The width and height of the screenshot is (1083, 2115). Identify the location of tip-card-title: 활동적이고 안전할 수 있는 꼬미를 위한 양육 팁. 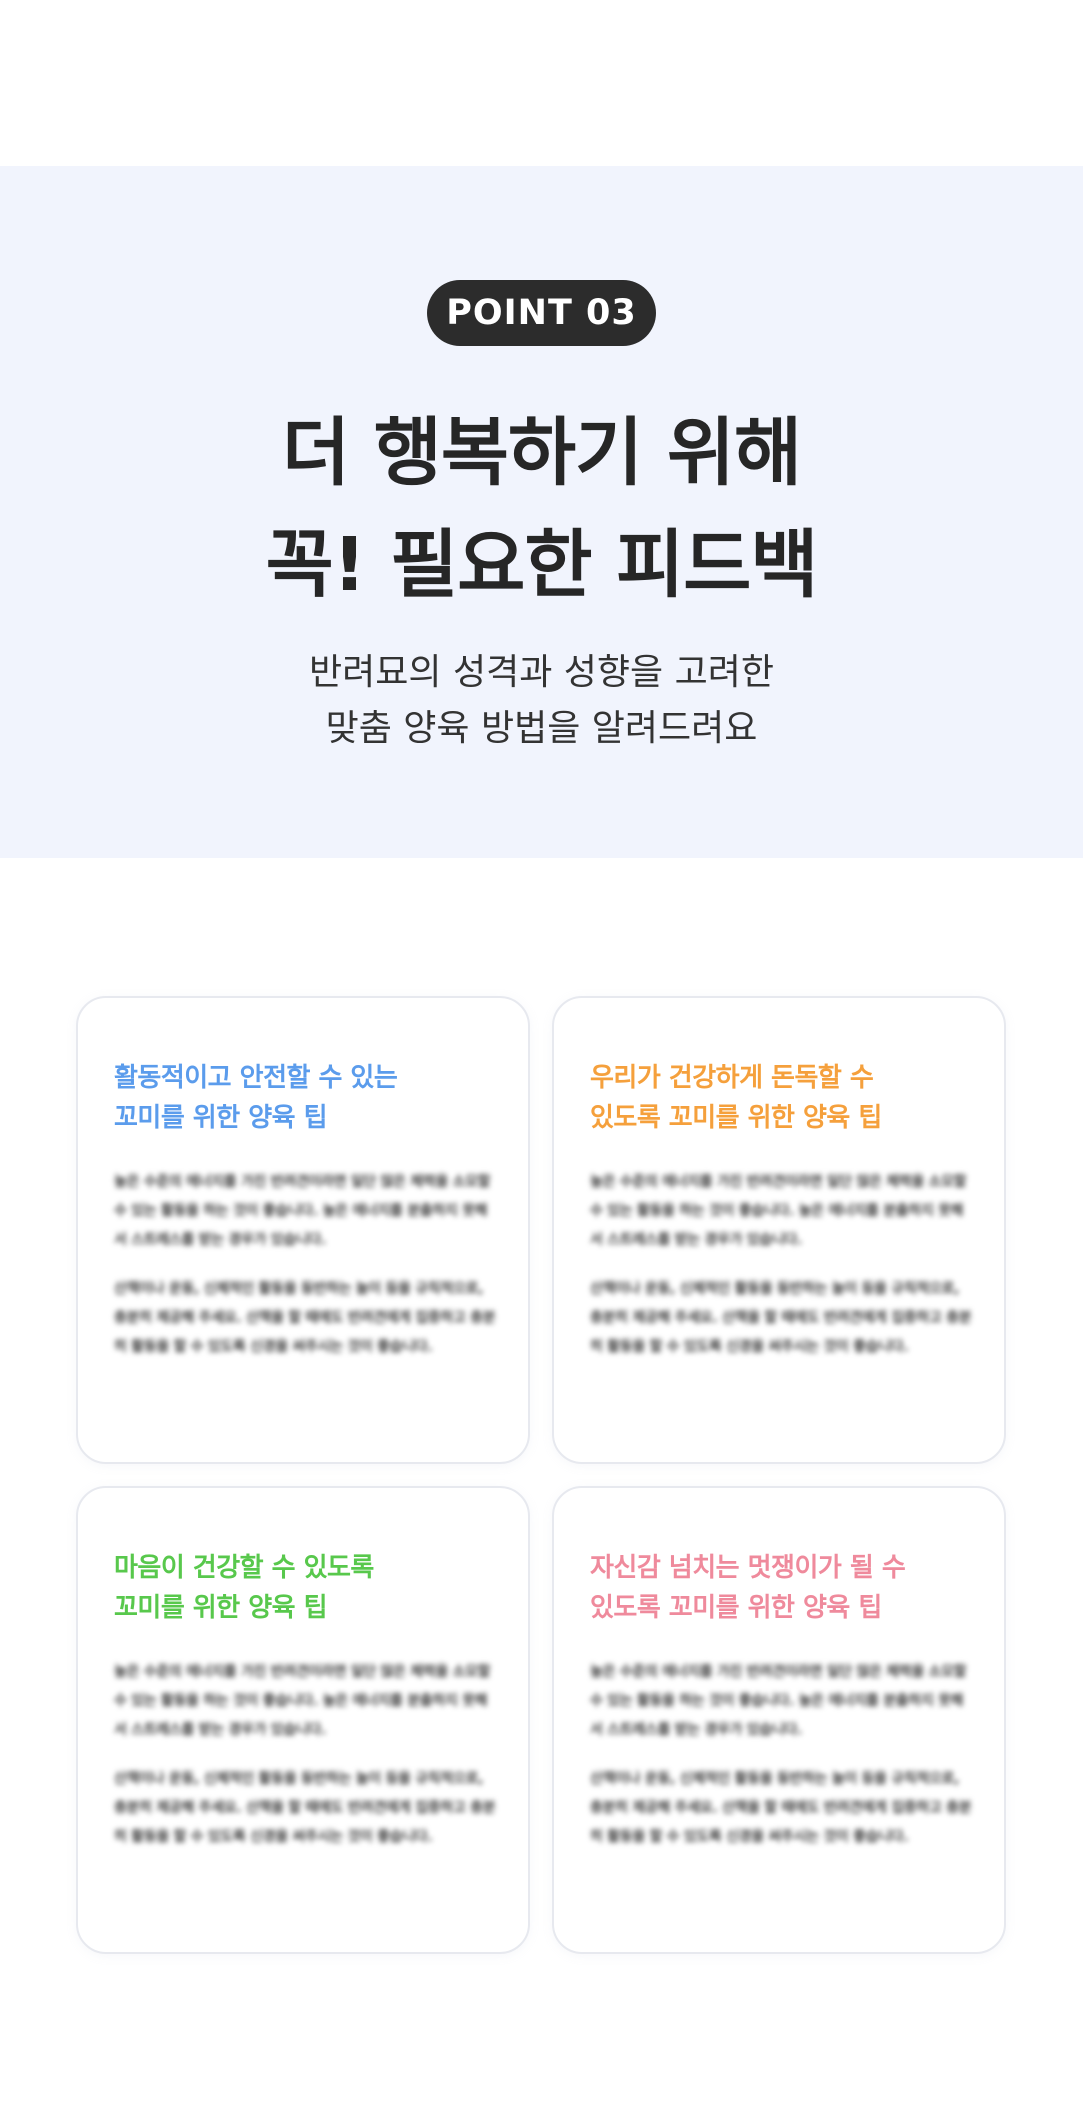
(309, 1098).